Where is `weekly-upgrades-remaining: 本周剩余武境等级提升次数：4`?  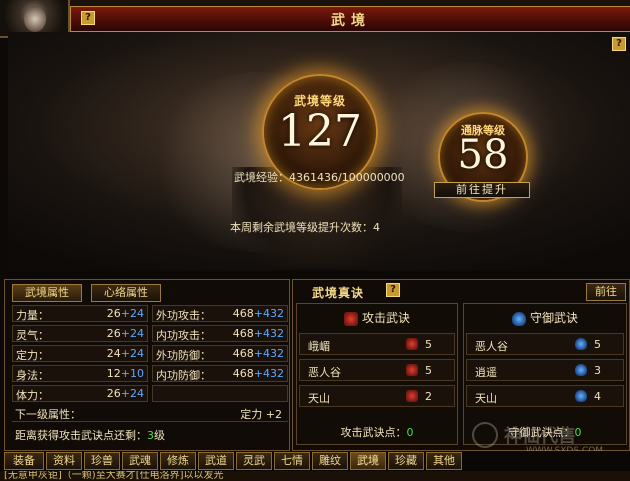 weekly-upgrades-remaining: 本周剩余武境等级提升次数：4 is located at coordinates (305, 227).